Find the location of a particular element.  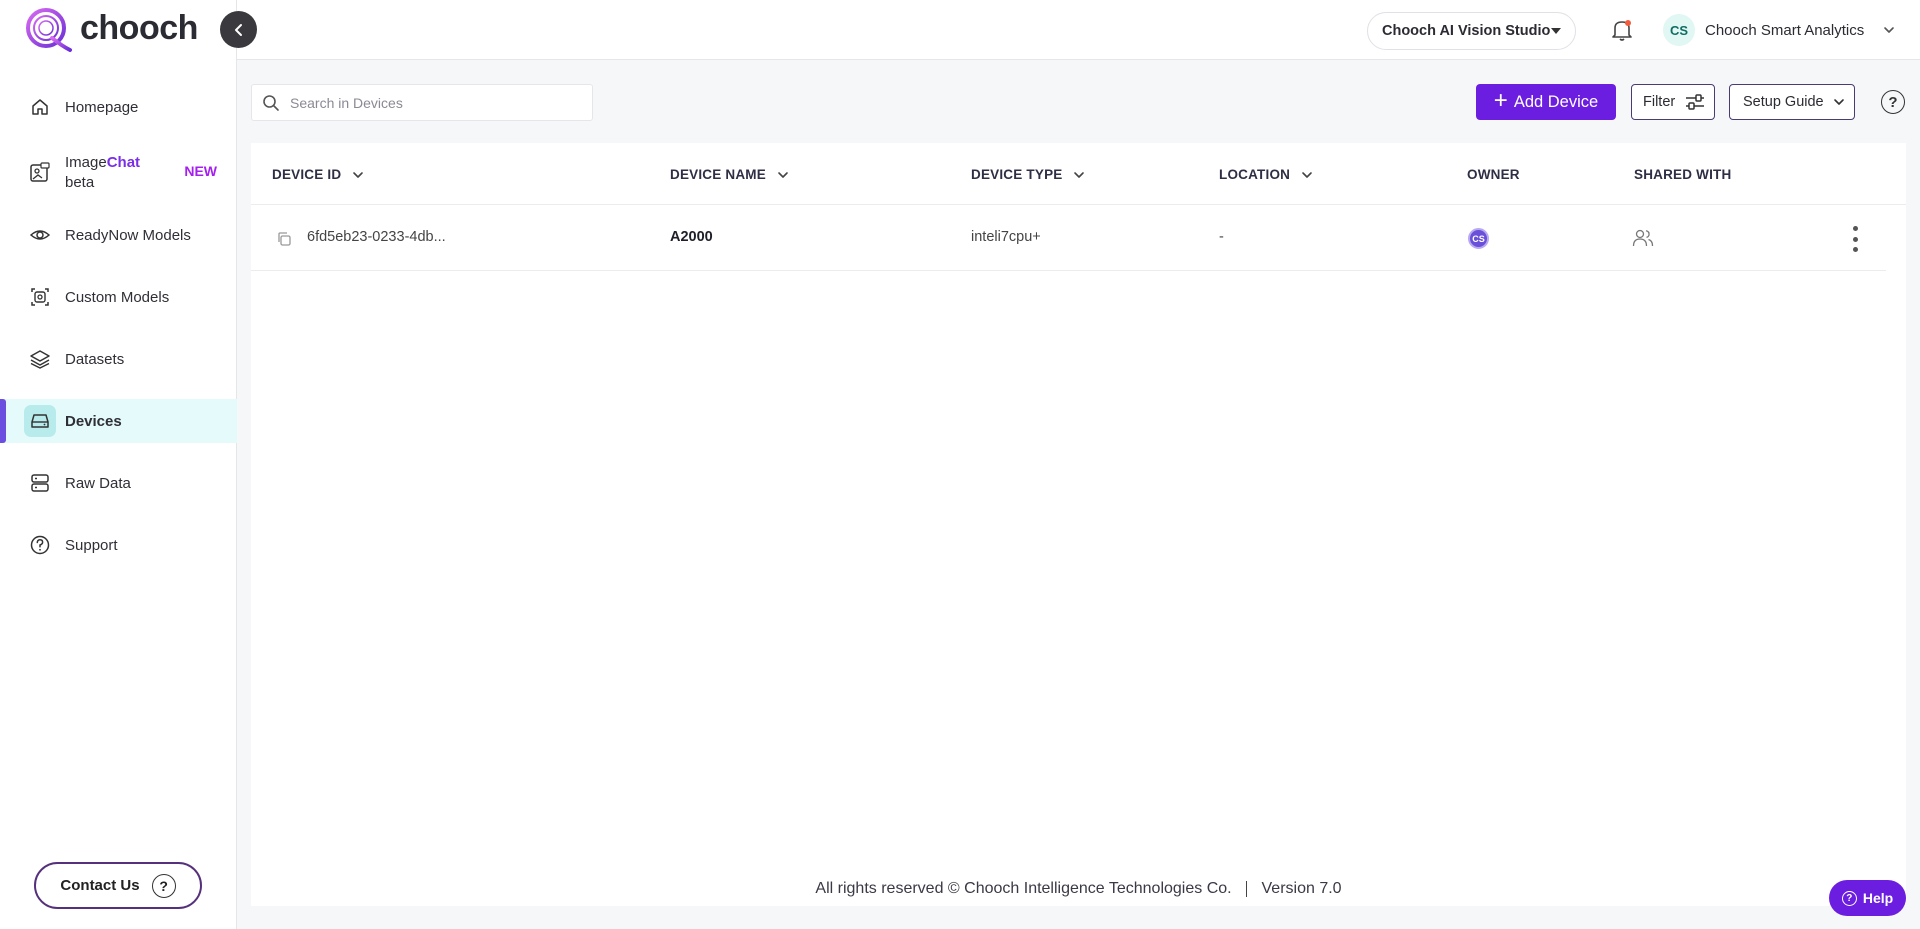

search-icon is located at coordinates (271, 102).